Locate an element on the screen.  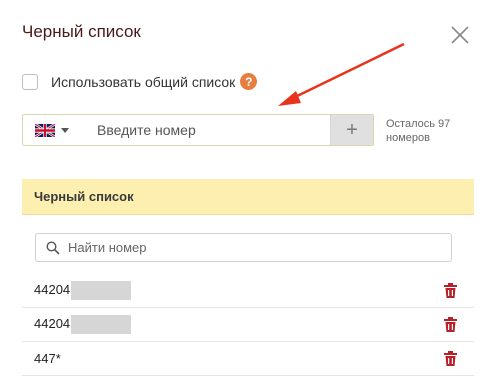
country-select is located at coordinates (53, 130).